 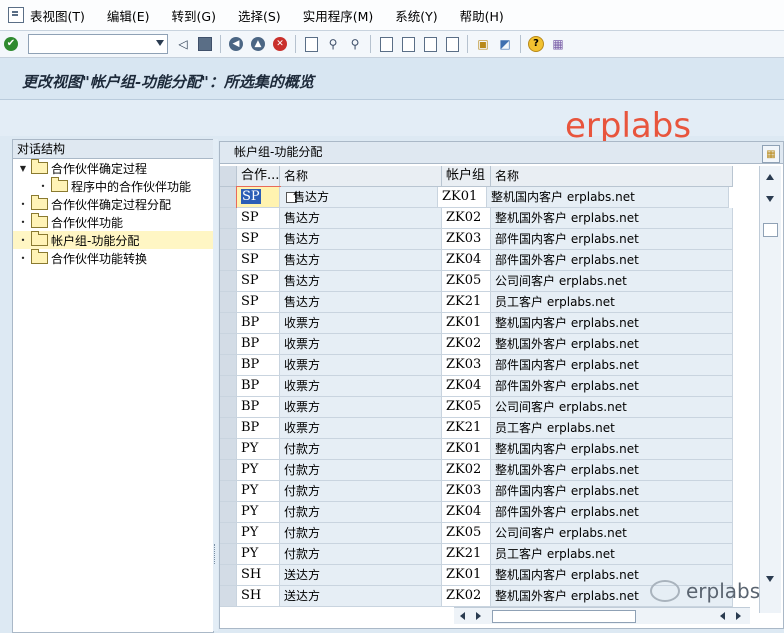 What do you see at coordinates (113, 204) in the screenshot?
I see `tree-item: • 合作伙伴确定过程分配` at bounding box center [113, 204].